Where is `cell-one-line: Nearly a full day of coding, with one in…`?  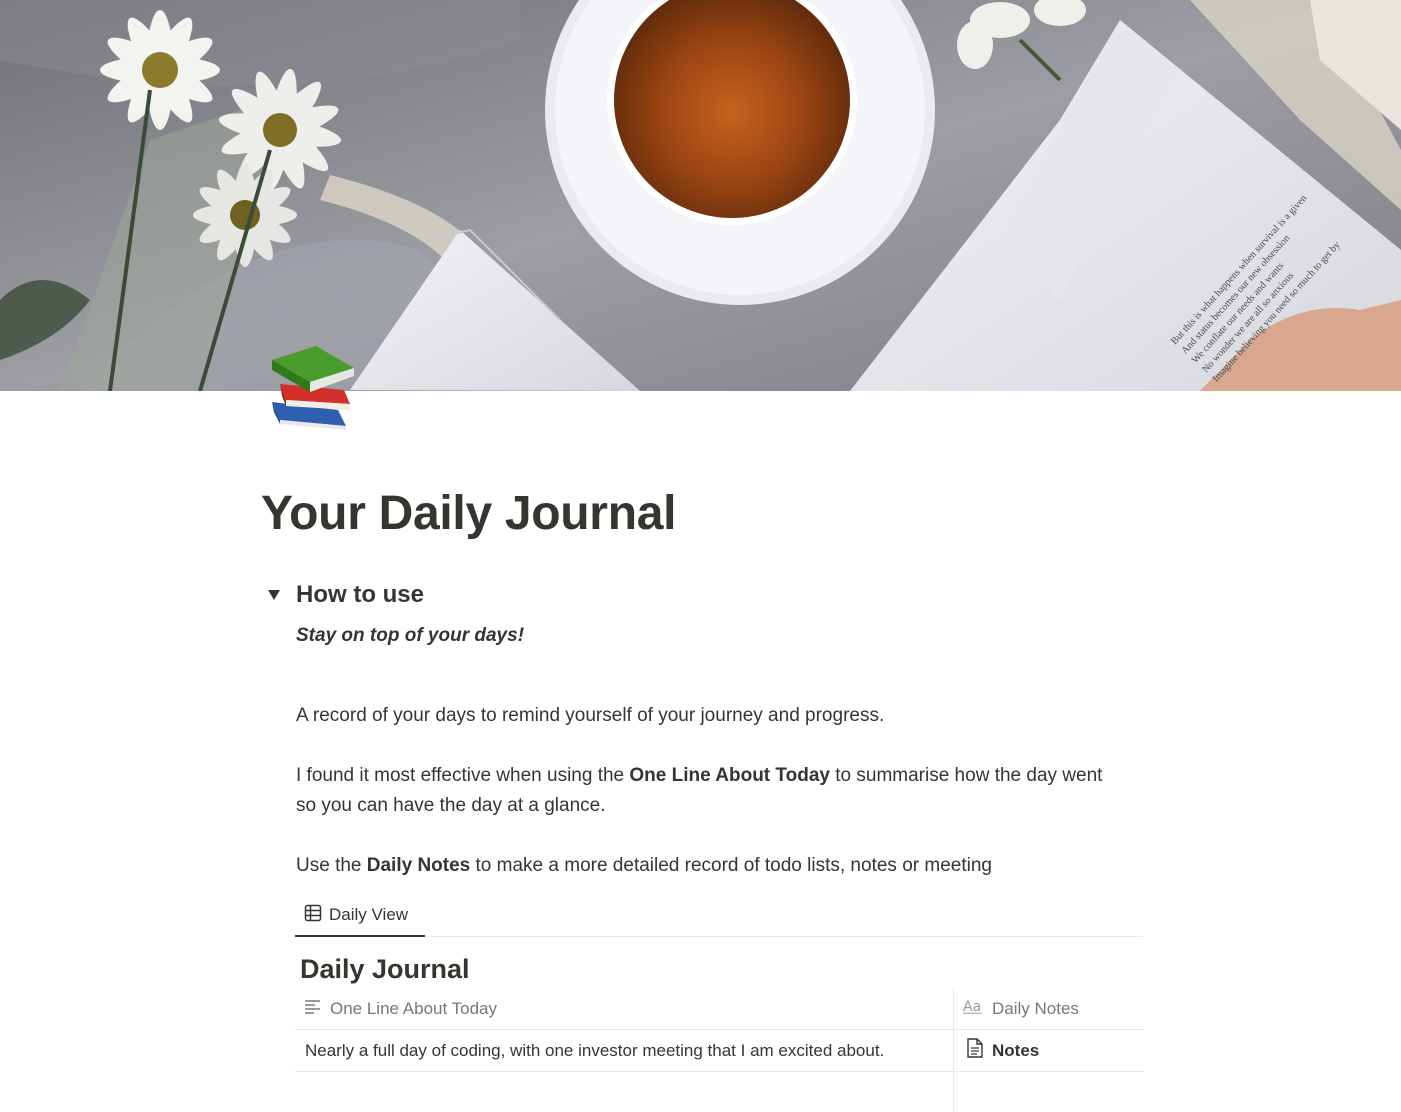 cell-one-line: Nearly a full day of coding, with one in… is located at coordinates (624, 1050).